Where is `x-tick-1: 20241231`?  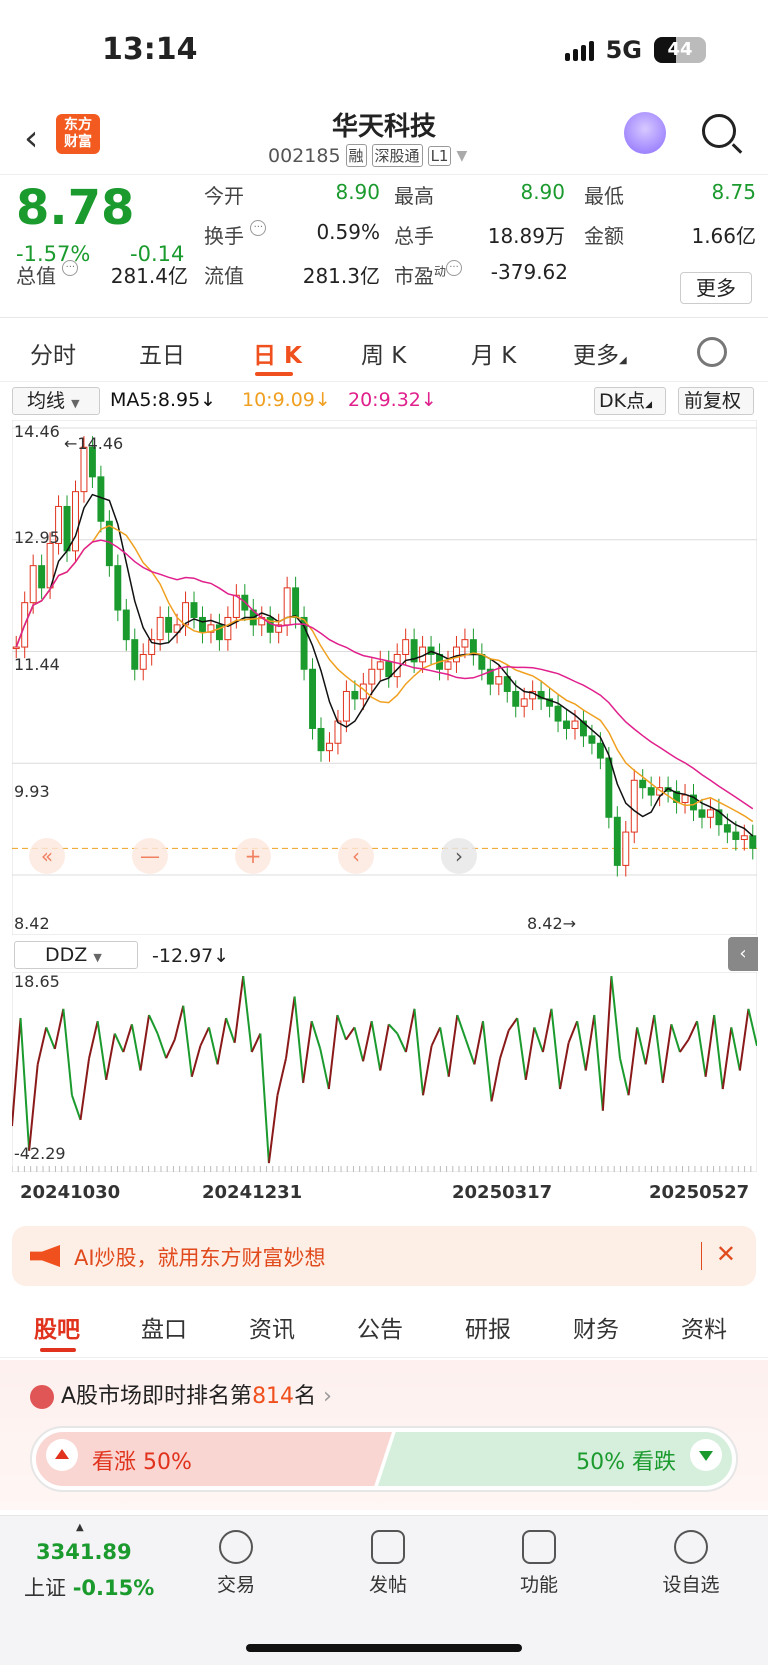 x-tick-1: 20241231 is located at coordinates (252, 1192).